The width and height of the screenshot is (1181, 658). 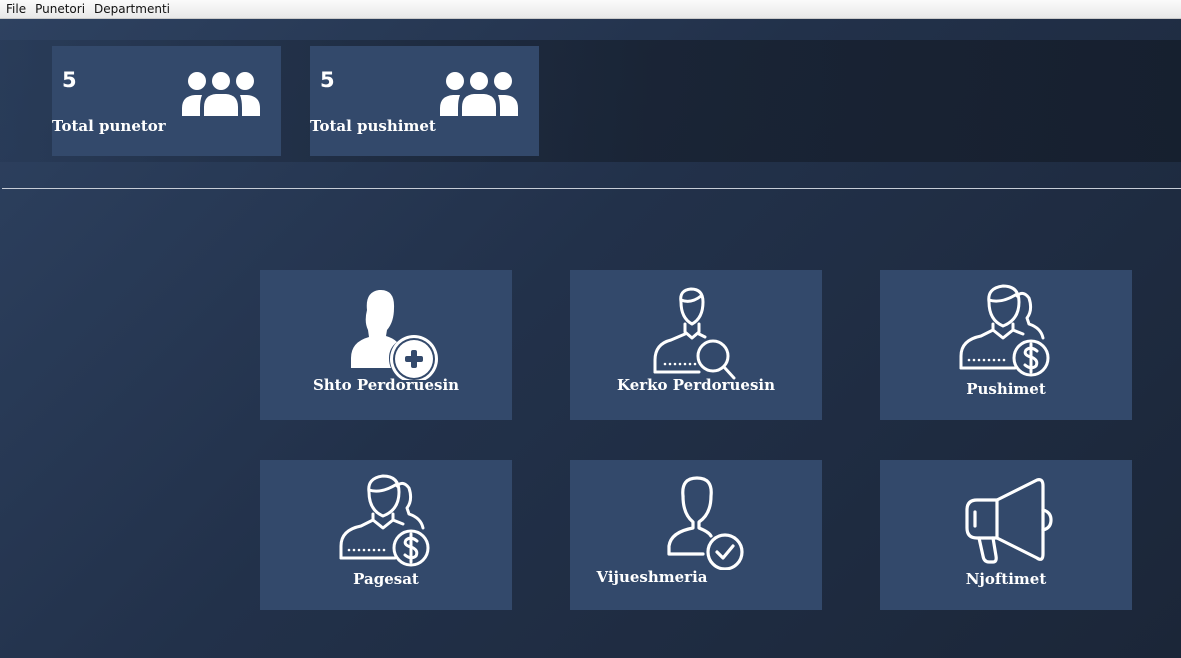 I want to click on megaphone-icon, so click(x=1009, y=521).